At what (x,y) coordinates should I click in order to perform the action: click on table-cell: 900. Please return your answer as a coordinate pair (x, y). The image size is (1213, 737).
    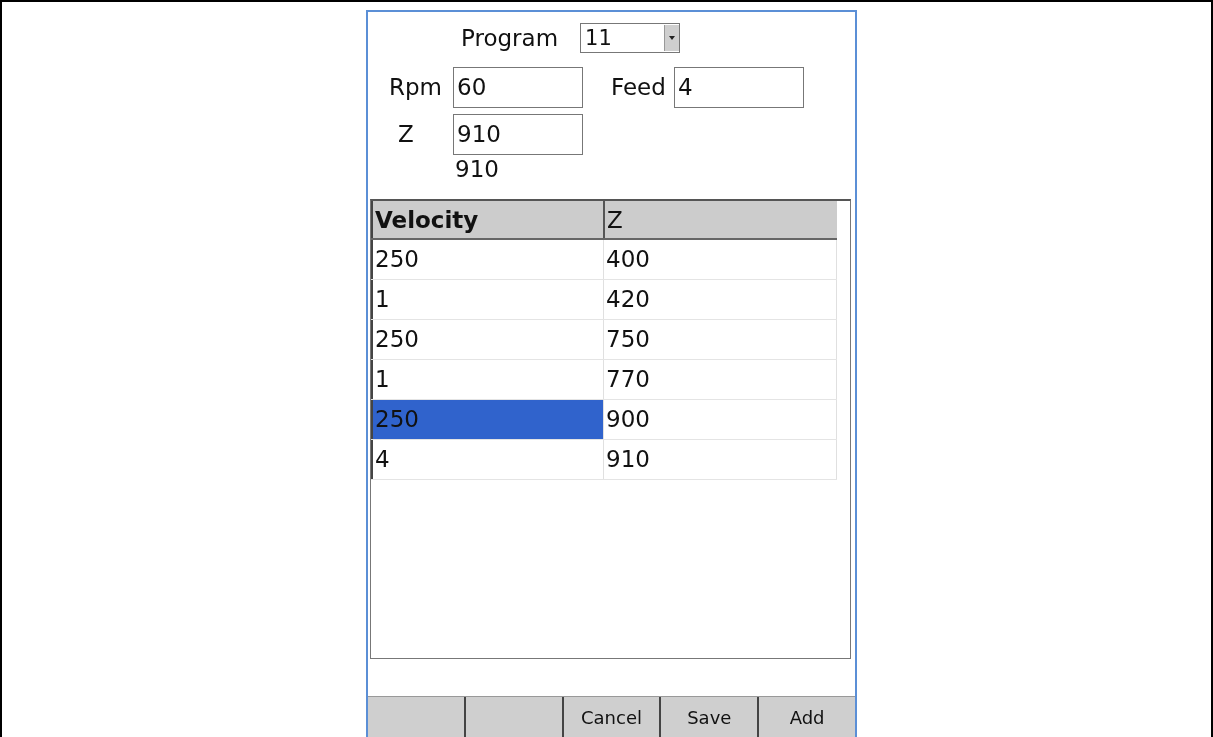
    Looking at the image, I should click on (720, 419).